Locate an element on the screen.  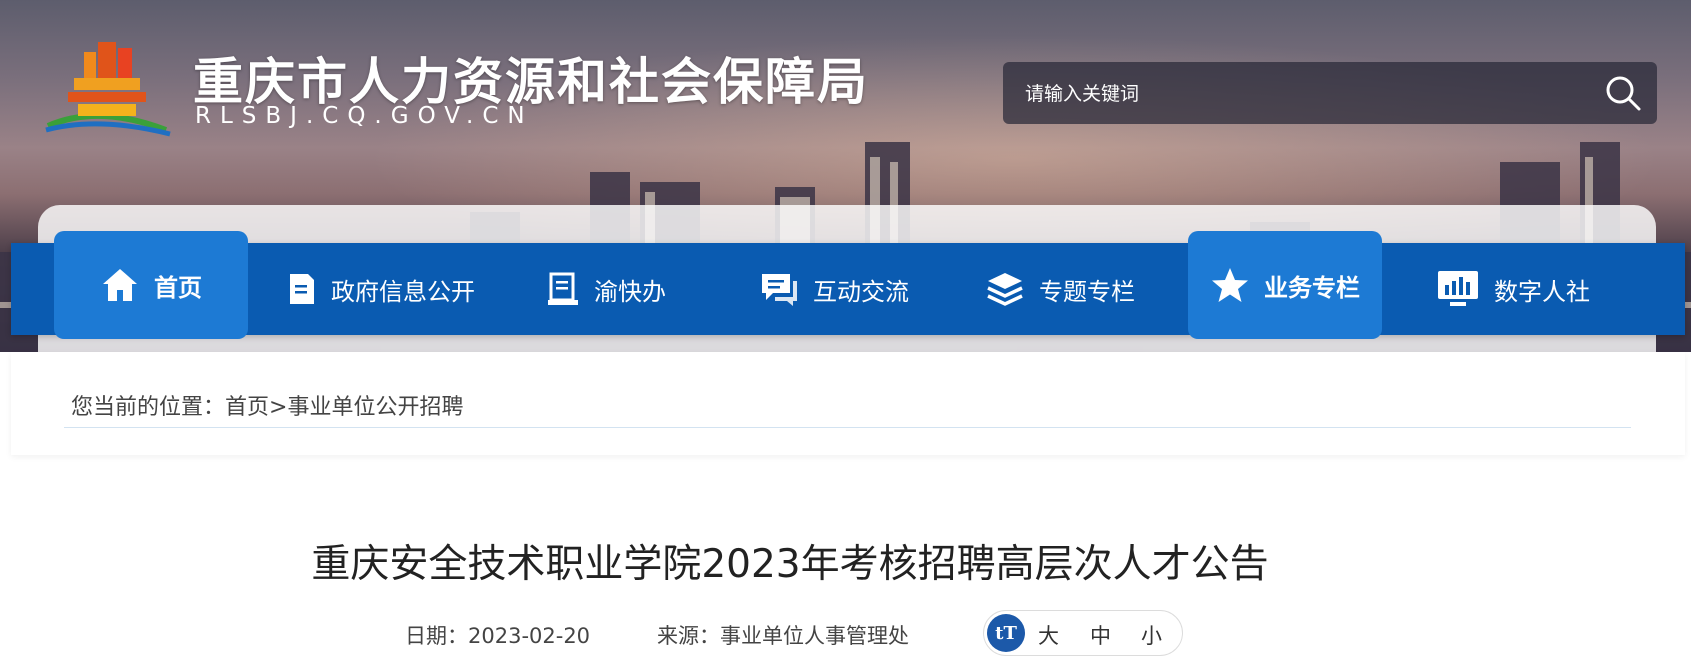
font-size-switcher: tT 大 中 小 is located at coordinates (1083, 633).